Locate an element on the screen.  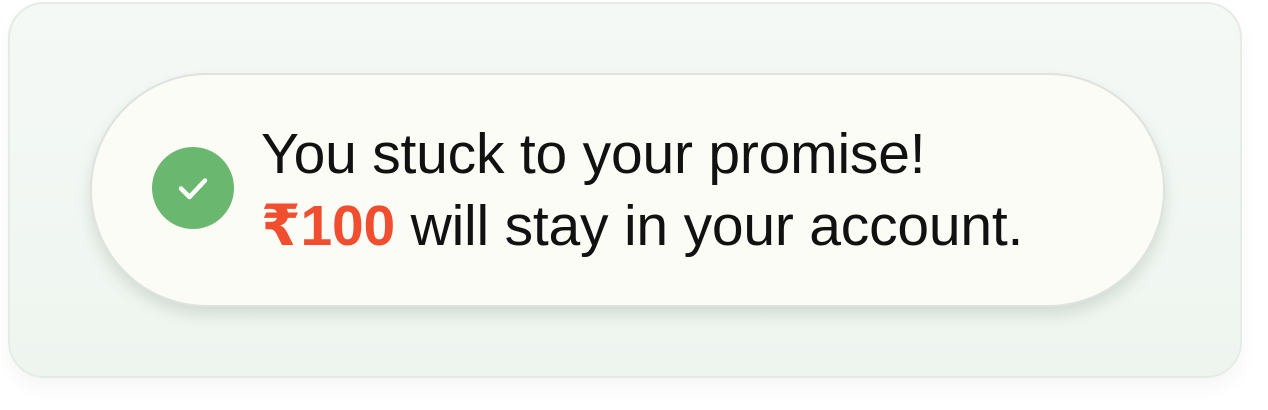
amount-value: ₹100 is located at coordinates (328, 226).